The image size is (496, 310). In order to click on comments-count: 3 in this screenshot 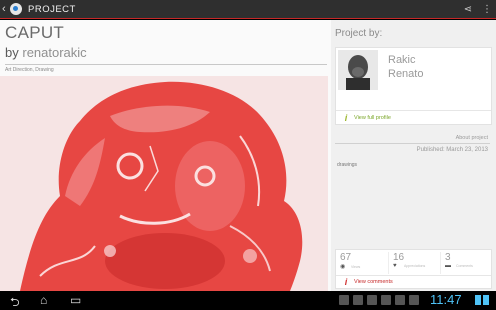, I will do `click(448, 257)`.